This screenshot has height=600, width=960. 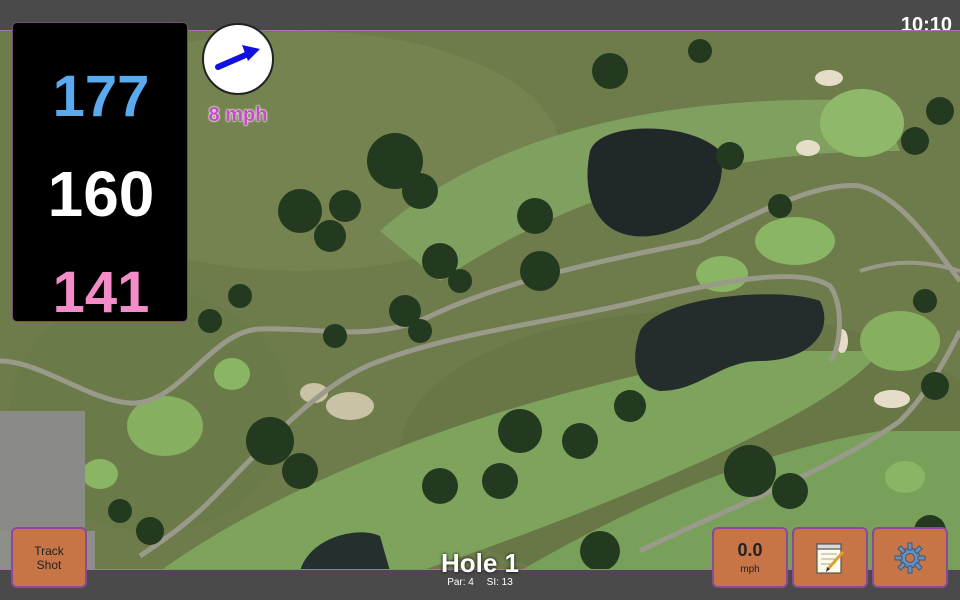 What do you see at coordinates (238, 115) in the screenshot?
I see `wind-speed-label: 8 mph` at bounding box center [238, 115].